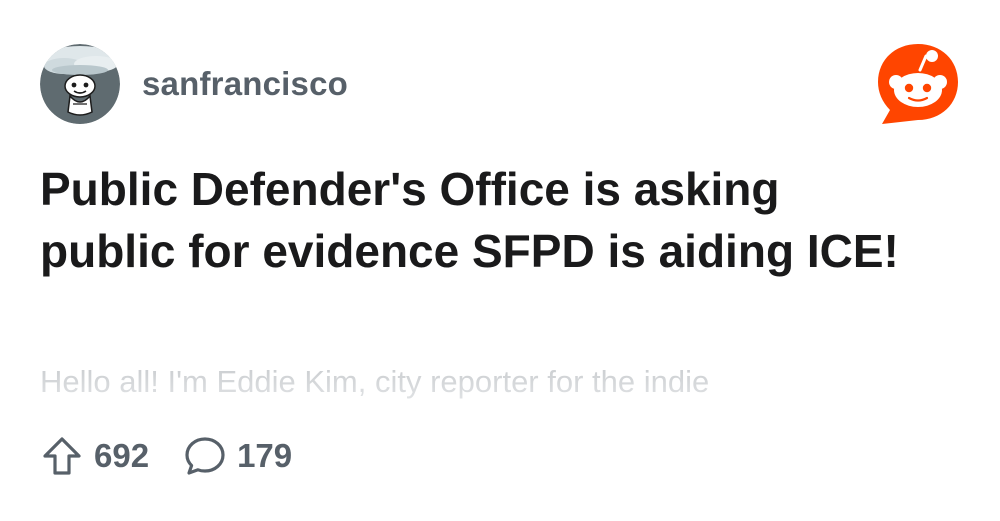 This screenshot has height=521, width=1000. I want to click on post-stats: 692 179, so click(166, 456).